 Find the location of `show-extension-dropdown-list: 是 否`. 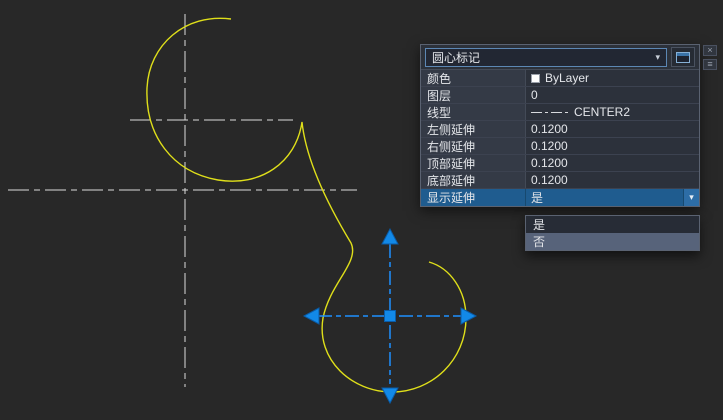

show-extension-dropdown-list: 是 否 is located at coordinates (612, 233).